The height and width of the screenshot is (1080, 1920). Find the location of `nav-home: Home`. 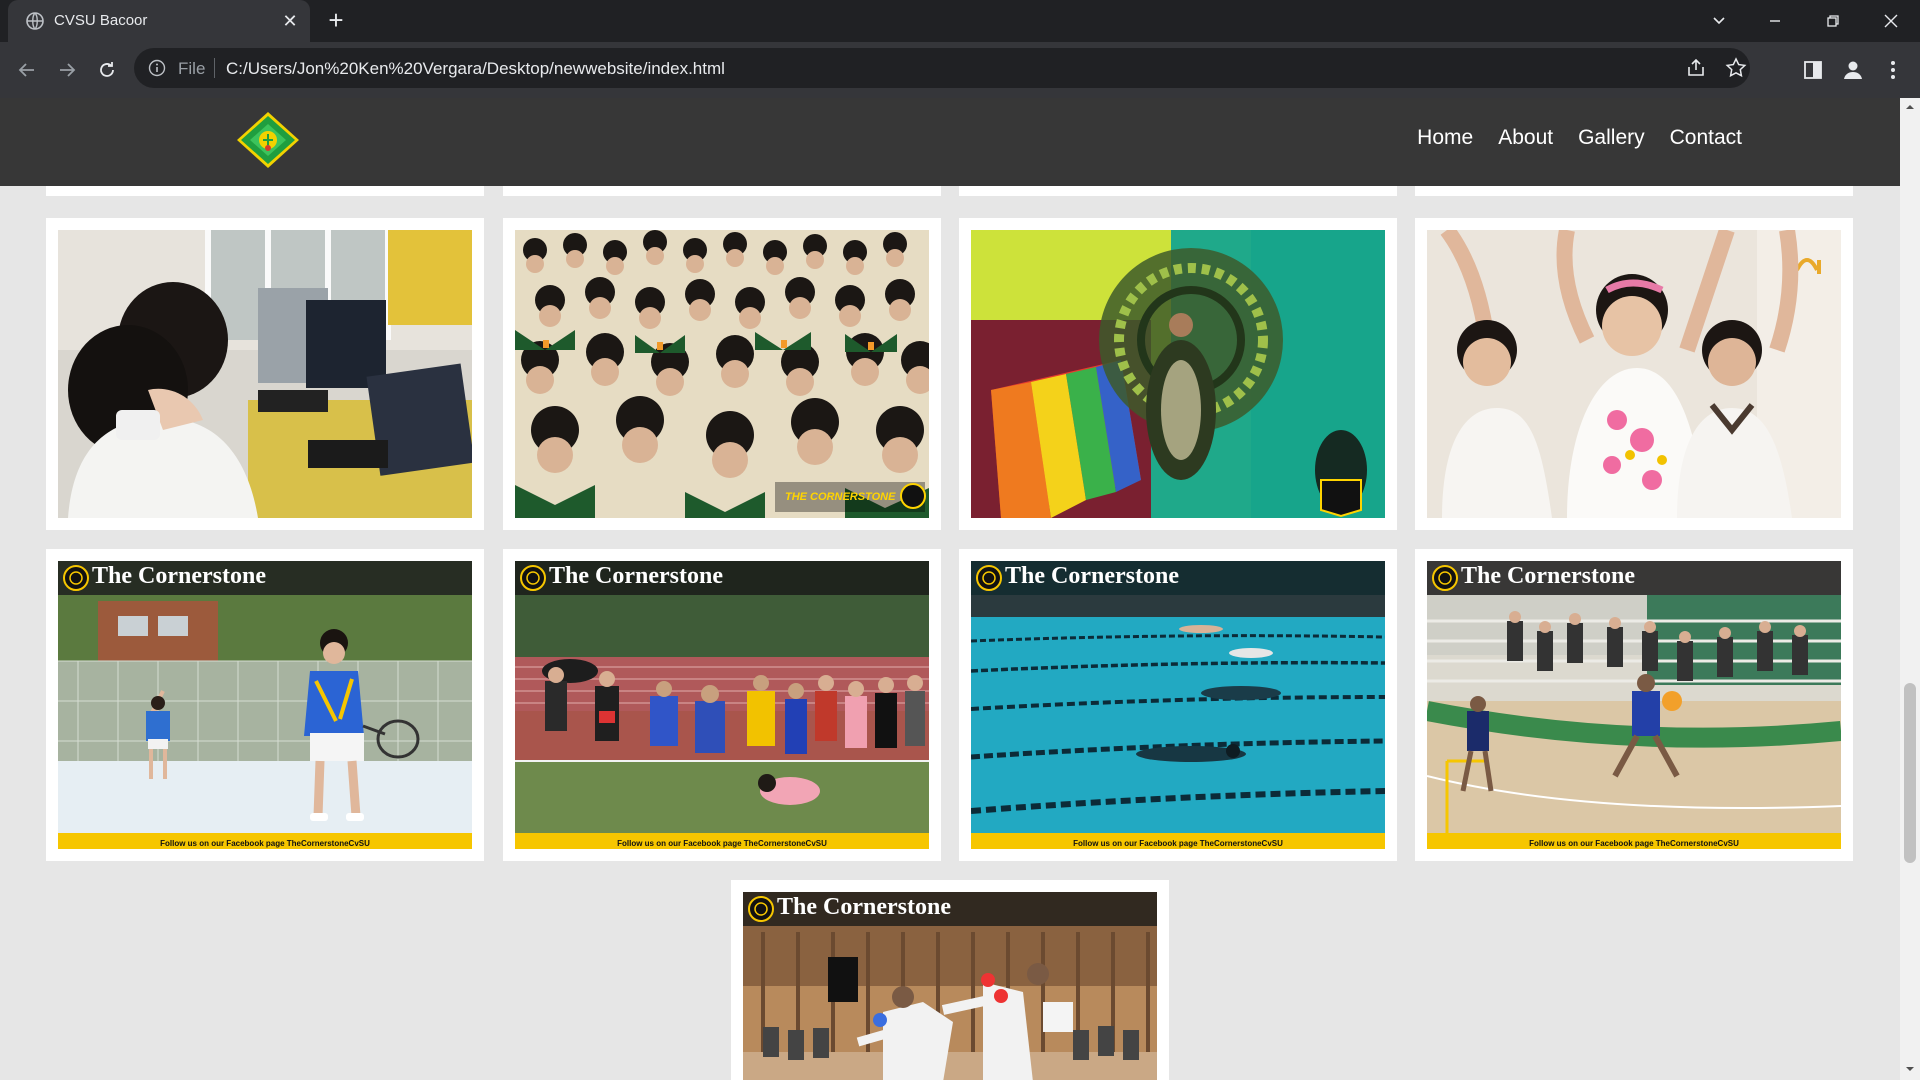

nav-home: Home is located at coordinates (1445, 138).